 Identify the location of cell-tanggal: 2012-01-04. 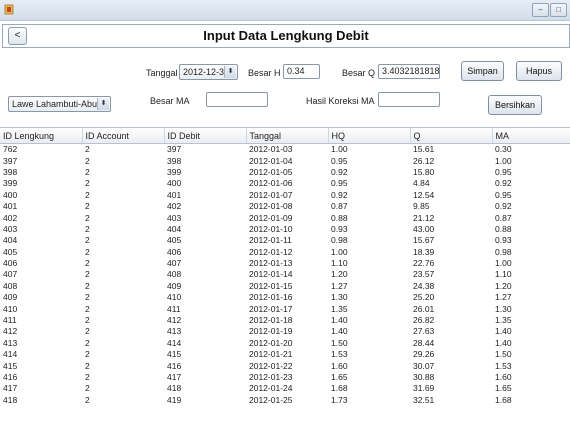
(271, 160).